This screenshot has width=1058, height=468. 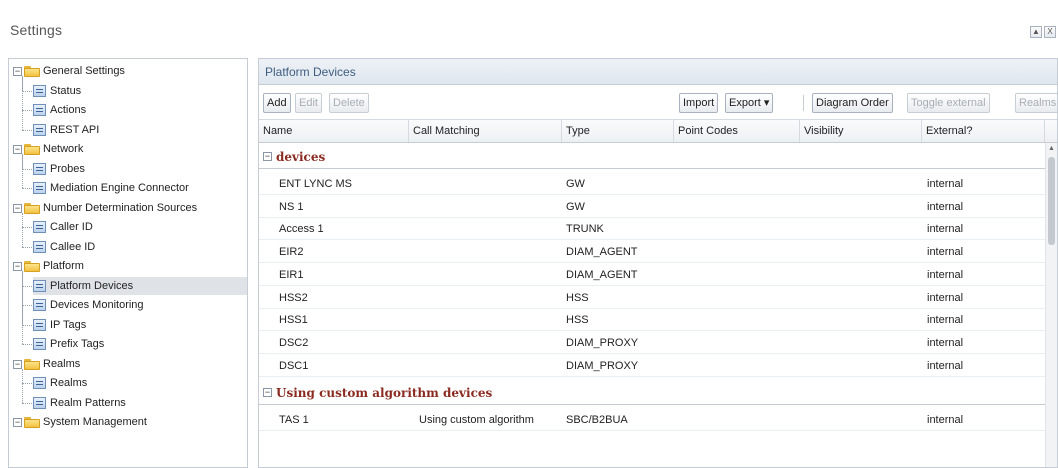 I want to click on table-row: ENT LYNC MS GW internal, so click(x=652, y=184).